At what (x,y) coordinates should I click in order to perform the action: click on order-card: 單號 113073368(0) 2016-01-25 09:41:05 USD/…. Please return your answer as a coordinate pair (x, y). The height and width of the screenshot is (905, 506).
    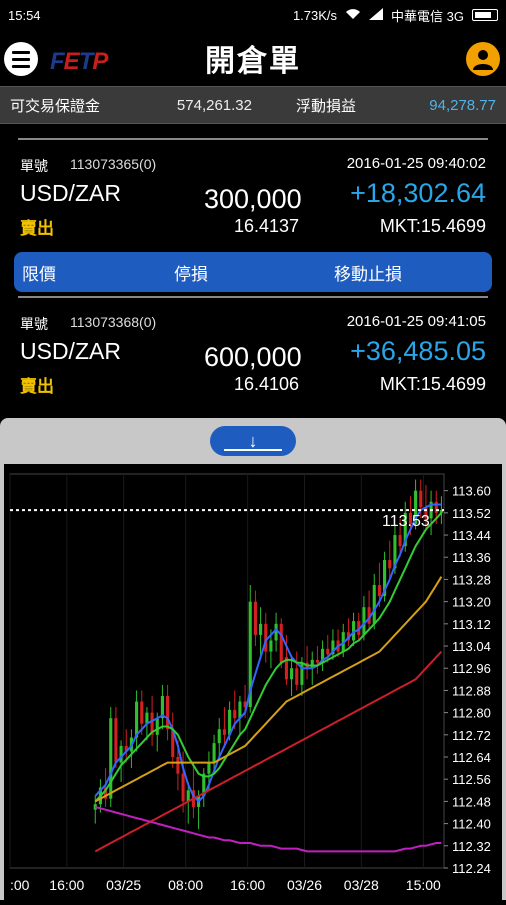
    Looking at the image, I should click on (253, 363).